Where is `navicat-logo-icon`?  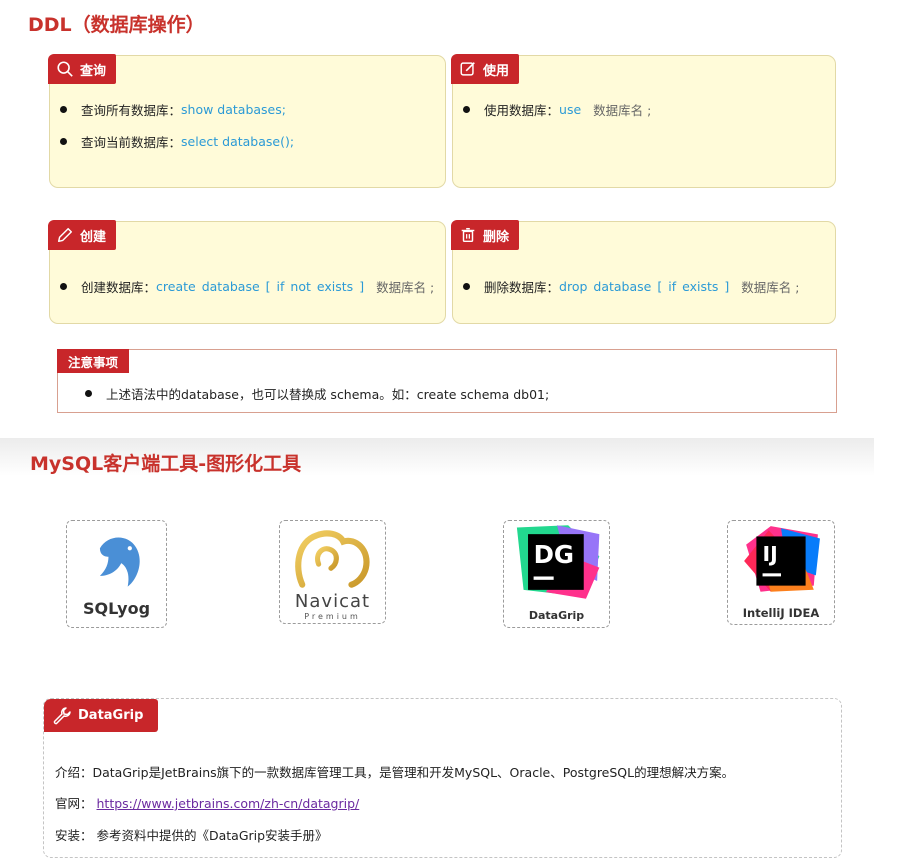
navicat-logo-icon is located at coordinates (332, 559).